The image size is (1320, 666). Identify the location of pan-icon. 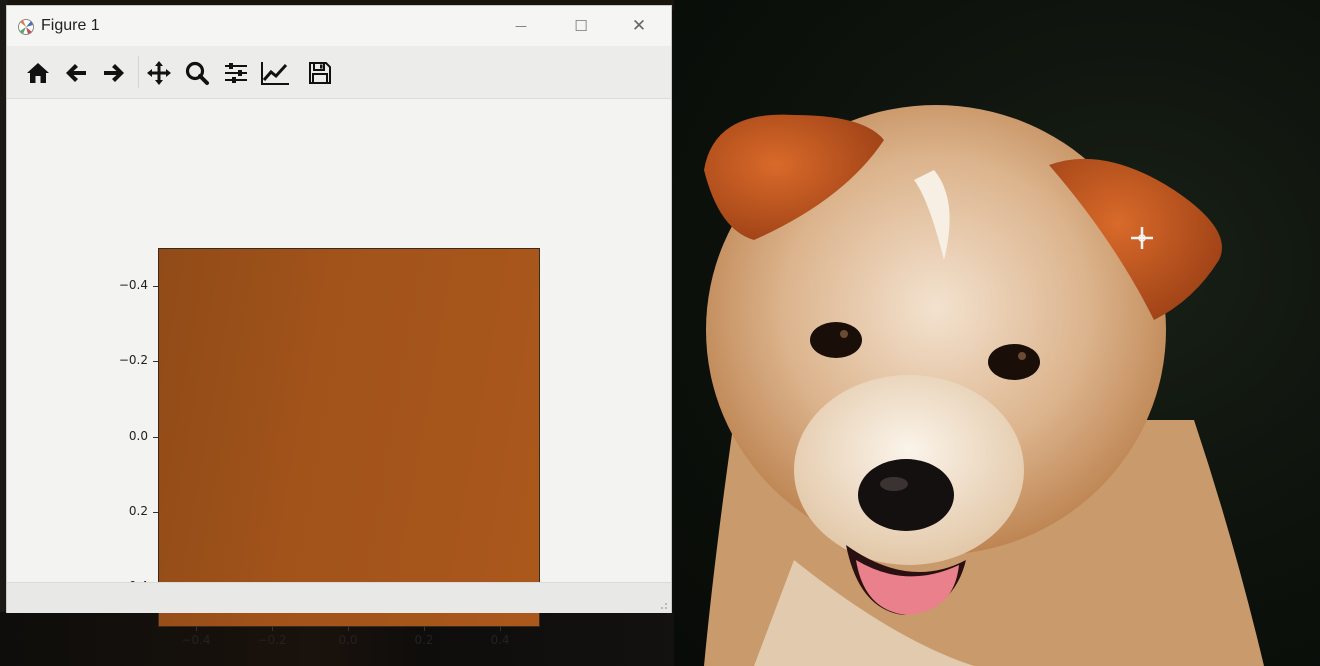
(159, 73).